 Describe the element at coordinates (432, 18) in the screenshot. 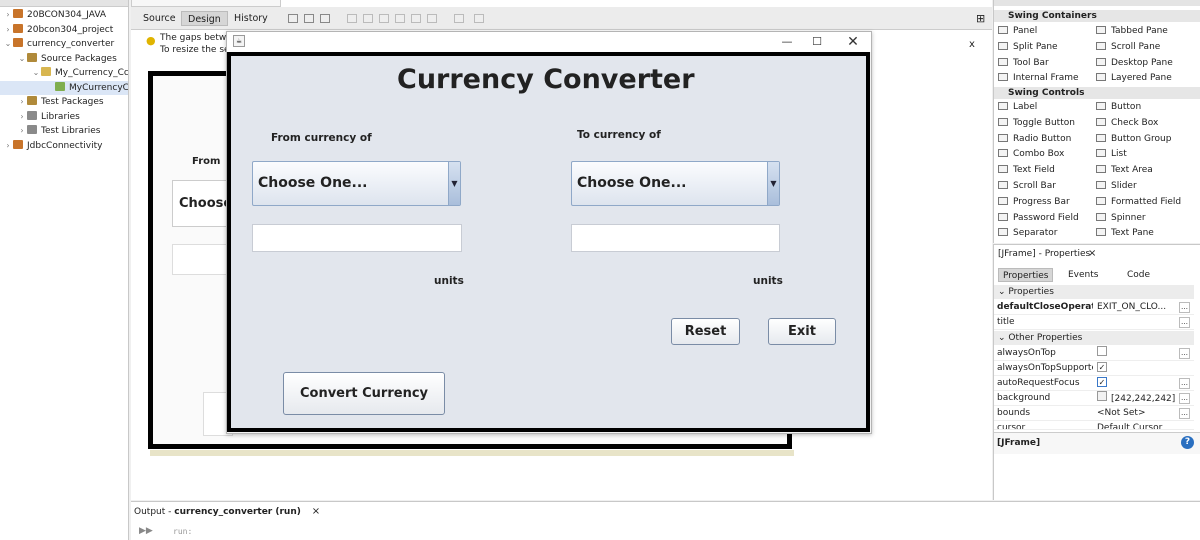

I see `align-middle-icon` at that location.